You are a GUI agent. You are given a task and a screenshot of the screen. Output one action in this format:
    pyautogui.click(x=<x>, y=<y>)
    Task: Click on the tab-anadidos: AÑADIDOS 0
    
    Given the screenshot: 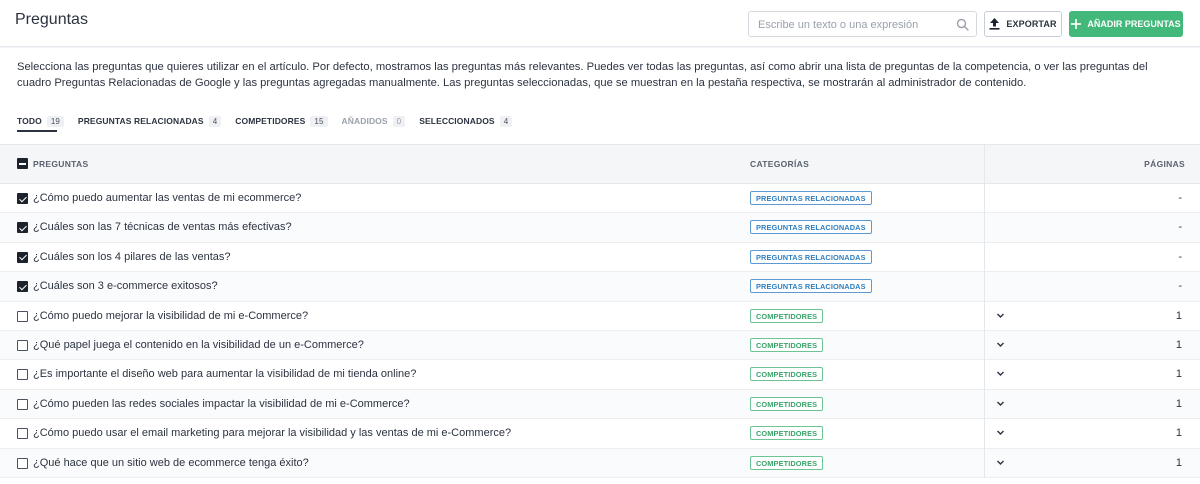 What is the action you would take?
    pyautogui.click(x=373, y=121)
    